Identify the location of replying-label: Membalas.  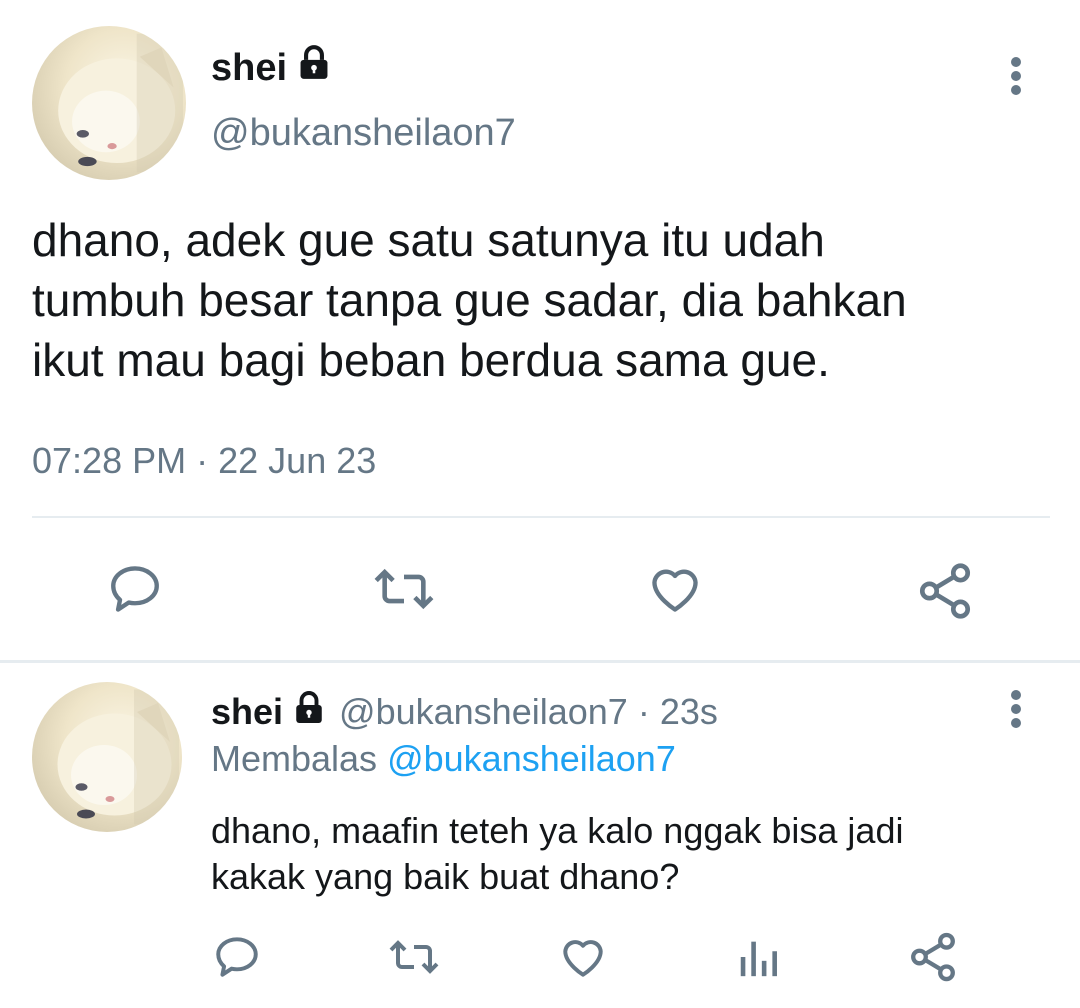
(294, 758).